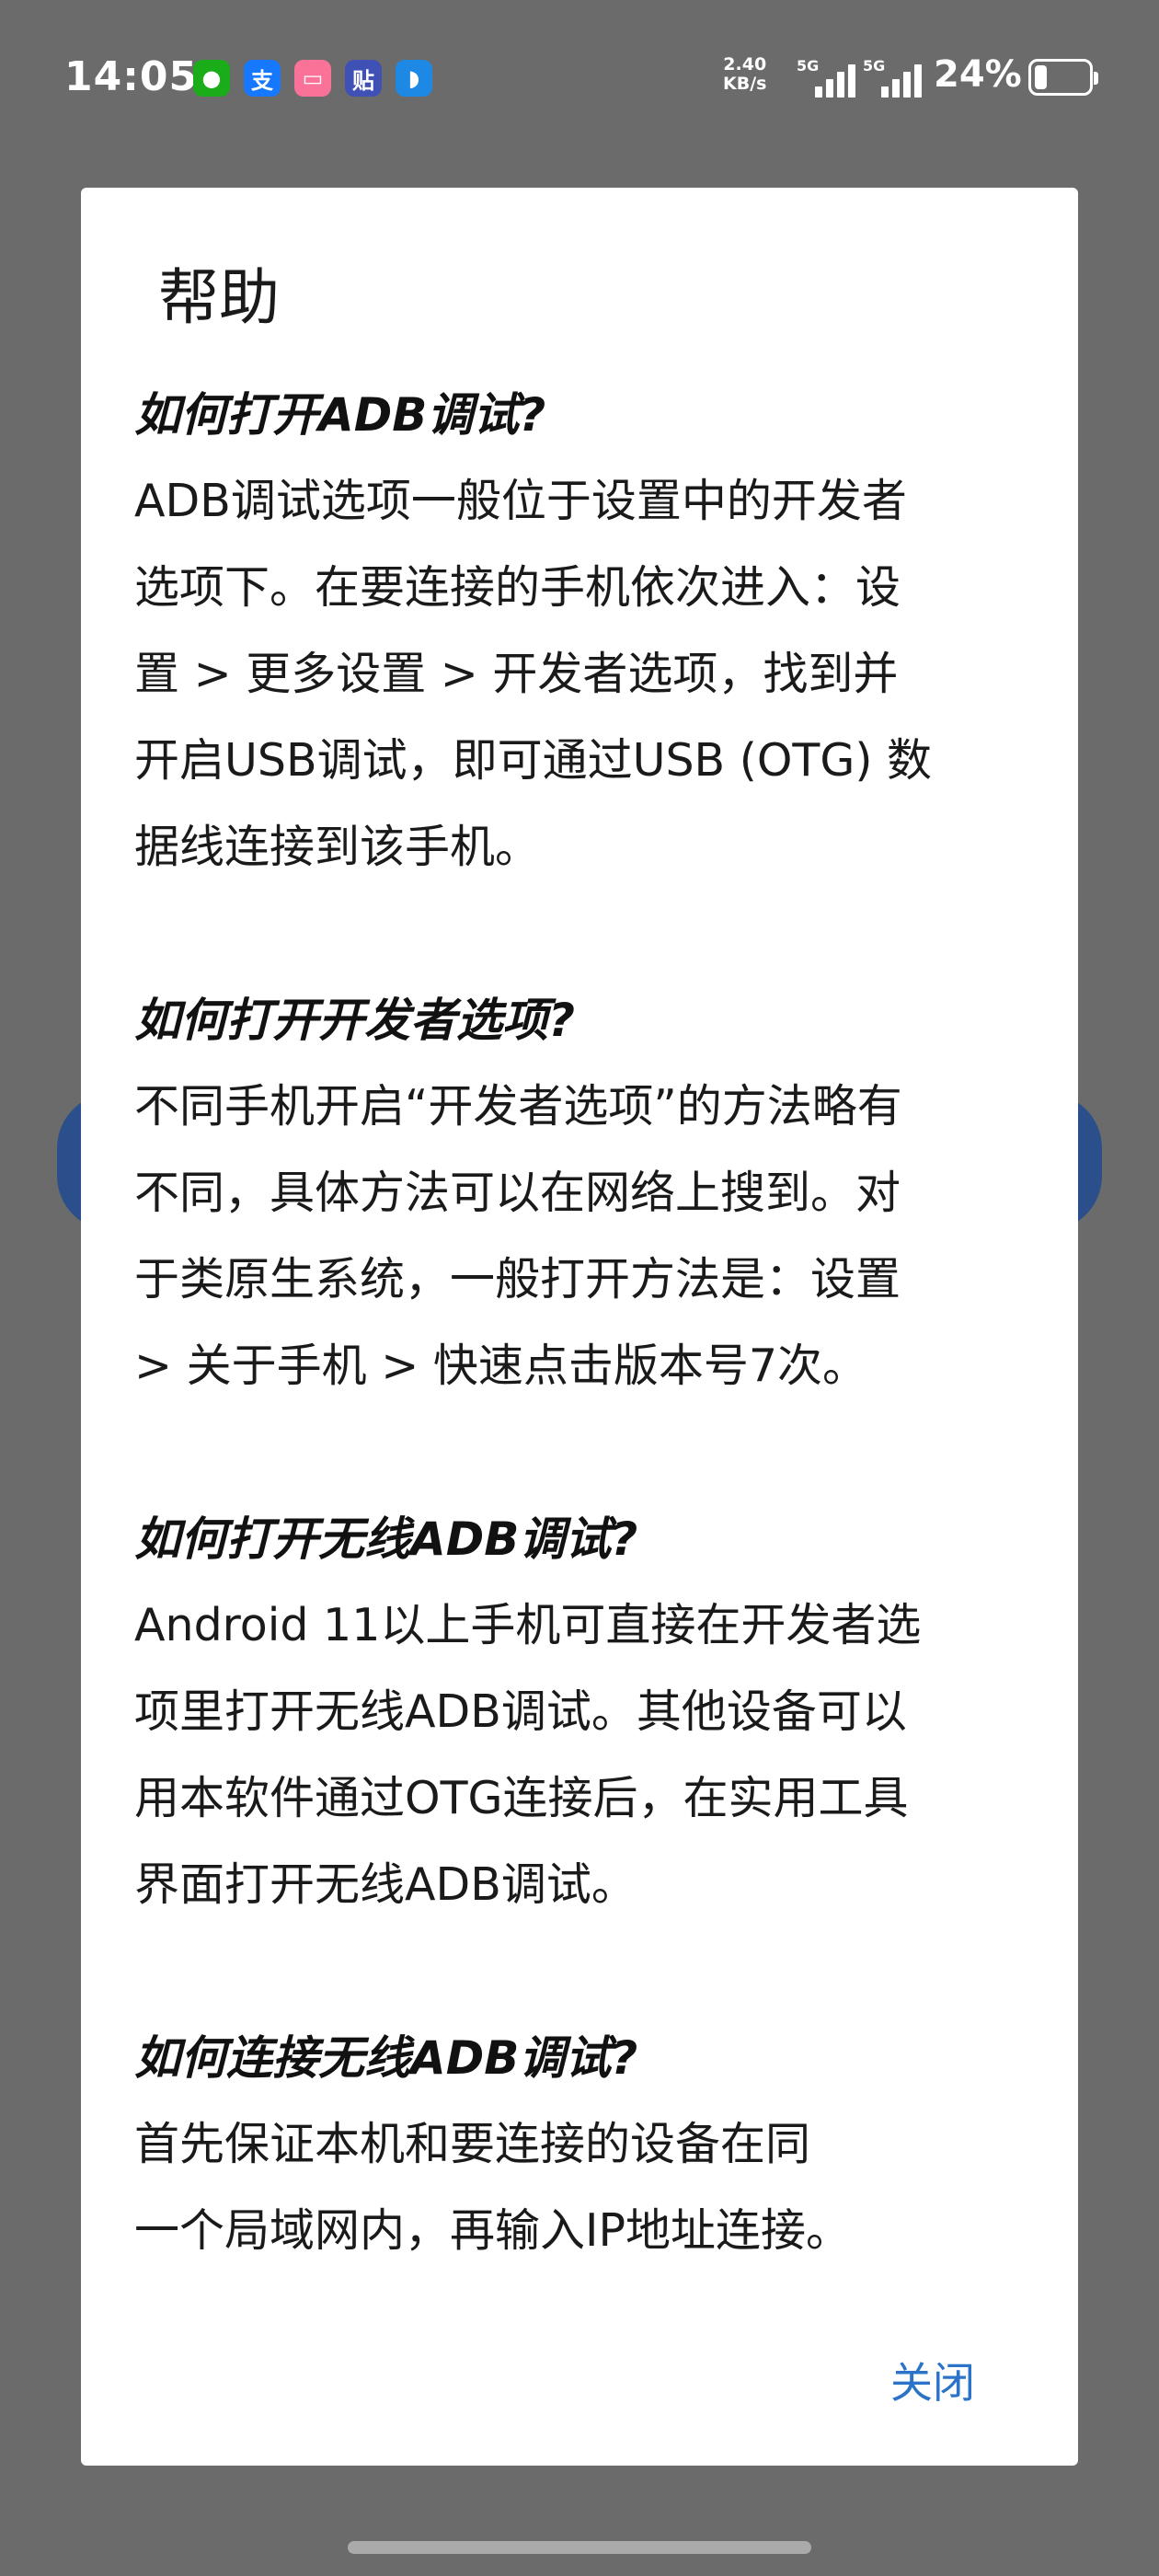 The image size is (1159, 2576). Describe the element at coordinates (520, 1711) in the screenshot. I see `help-answer-line: 项里打开无线ADB调试。其他设备可以` at that location.